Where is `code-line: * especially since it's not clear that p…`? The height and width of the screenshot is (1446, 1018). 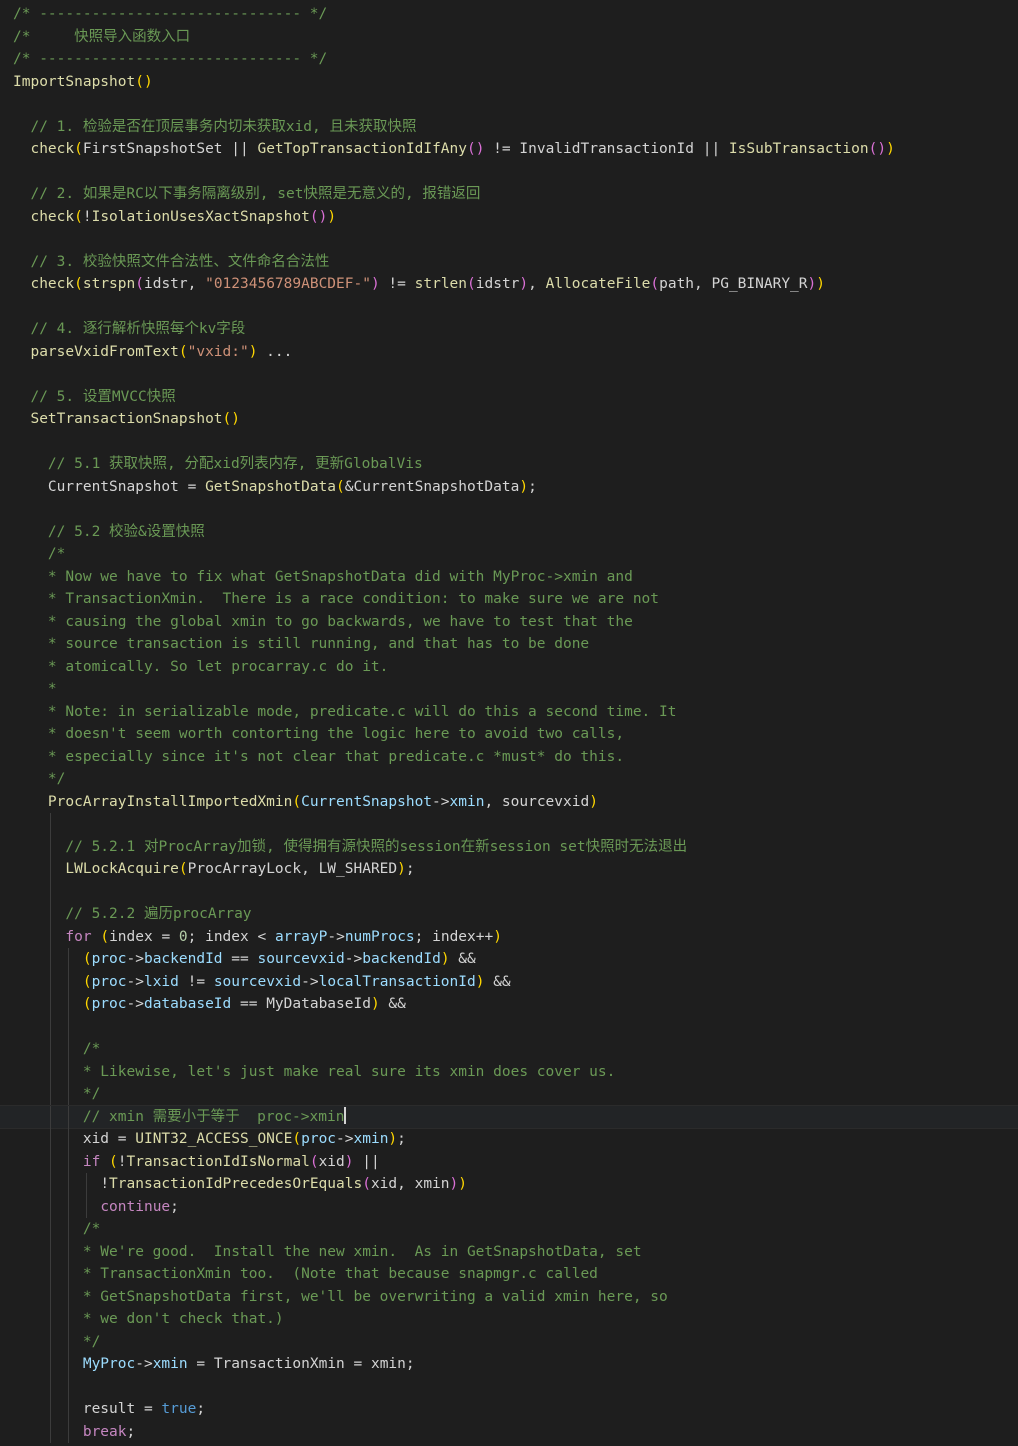
code-line: * especially since it's not clear that p… is located at coordinates (509, 757).